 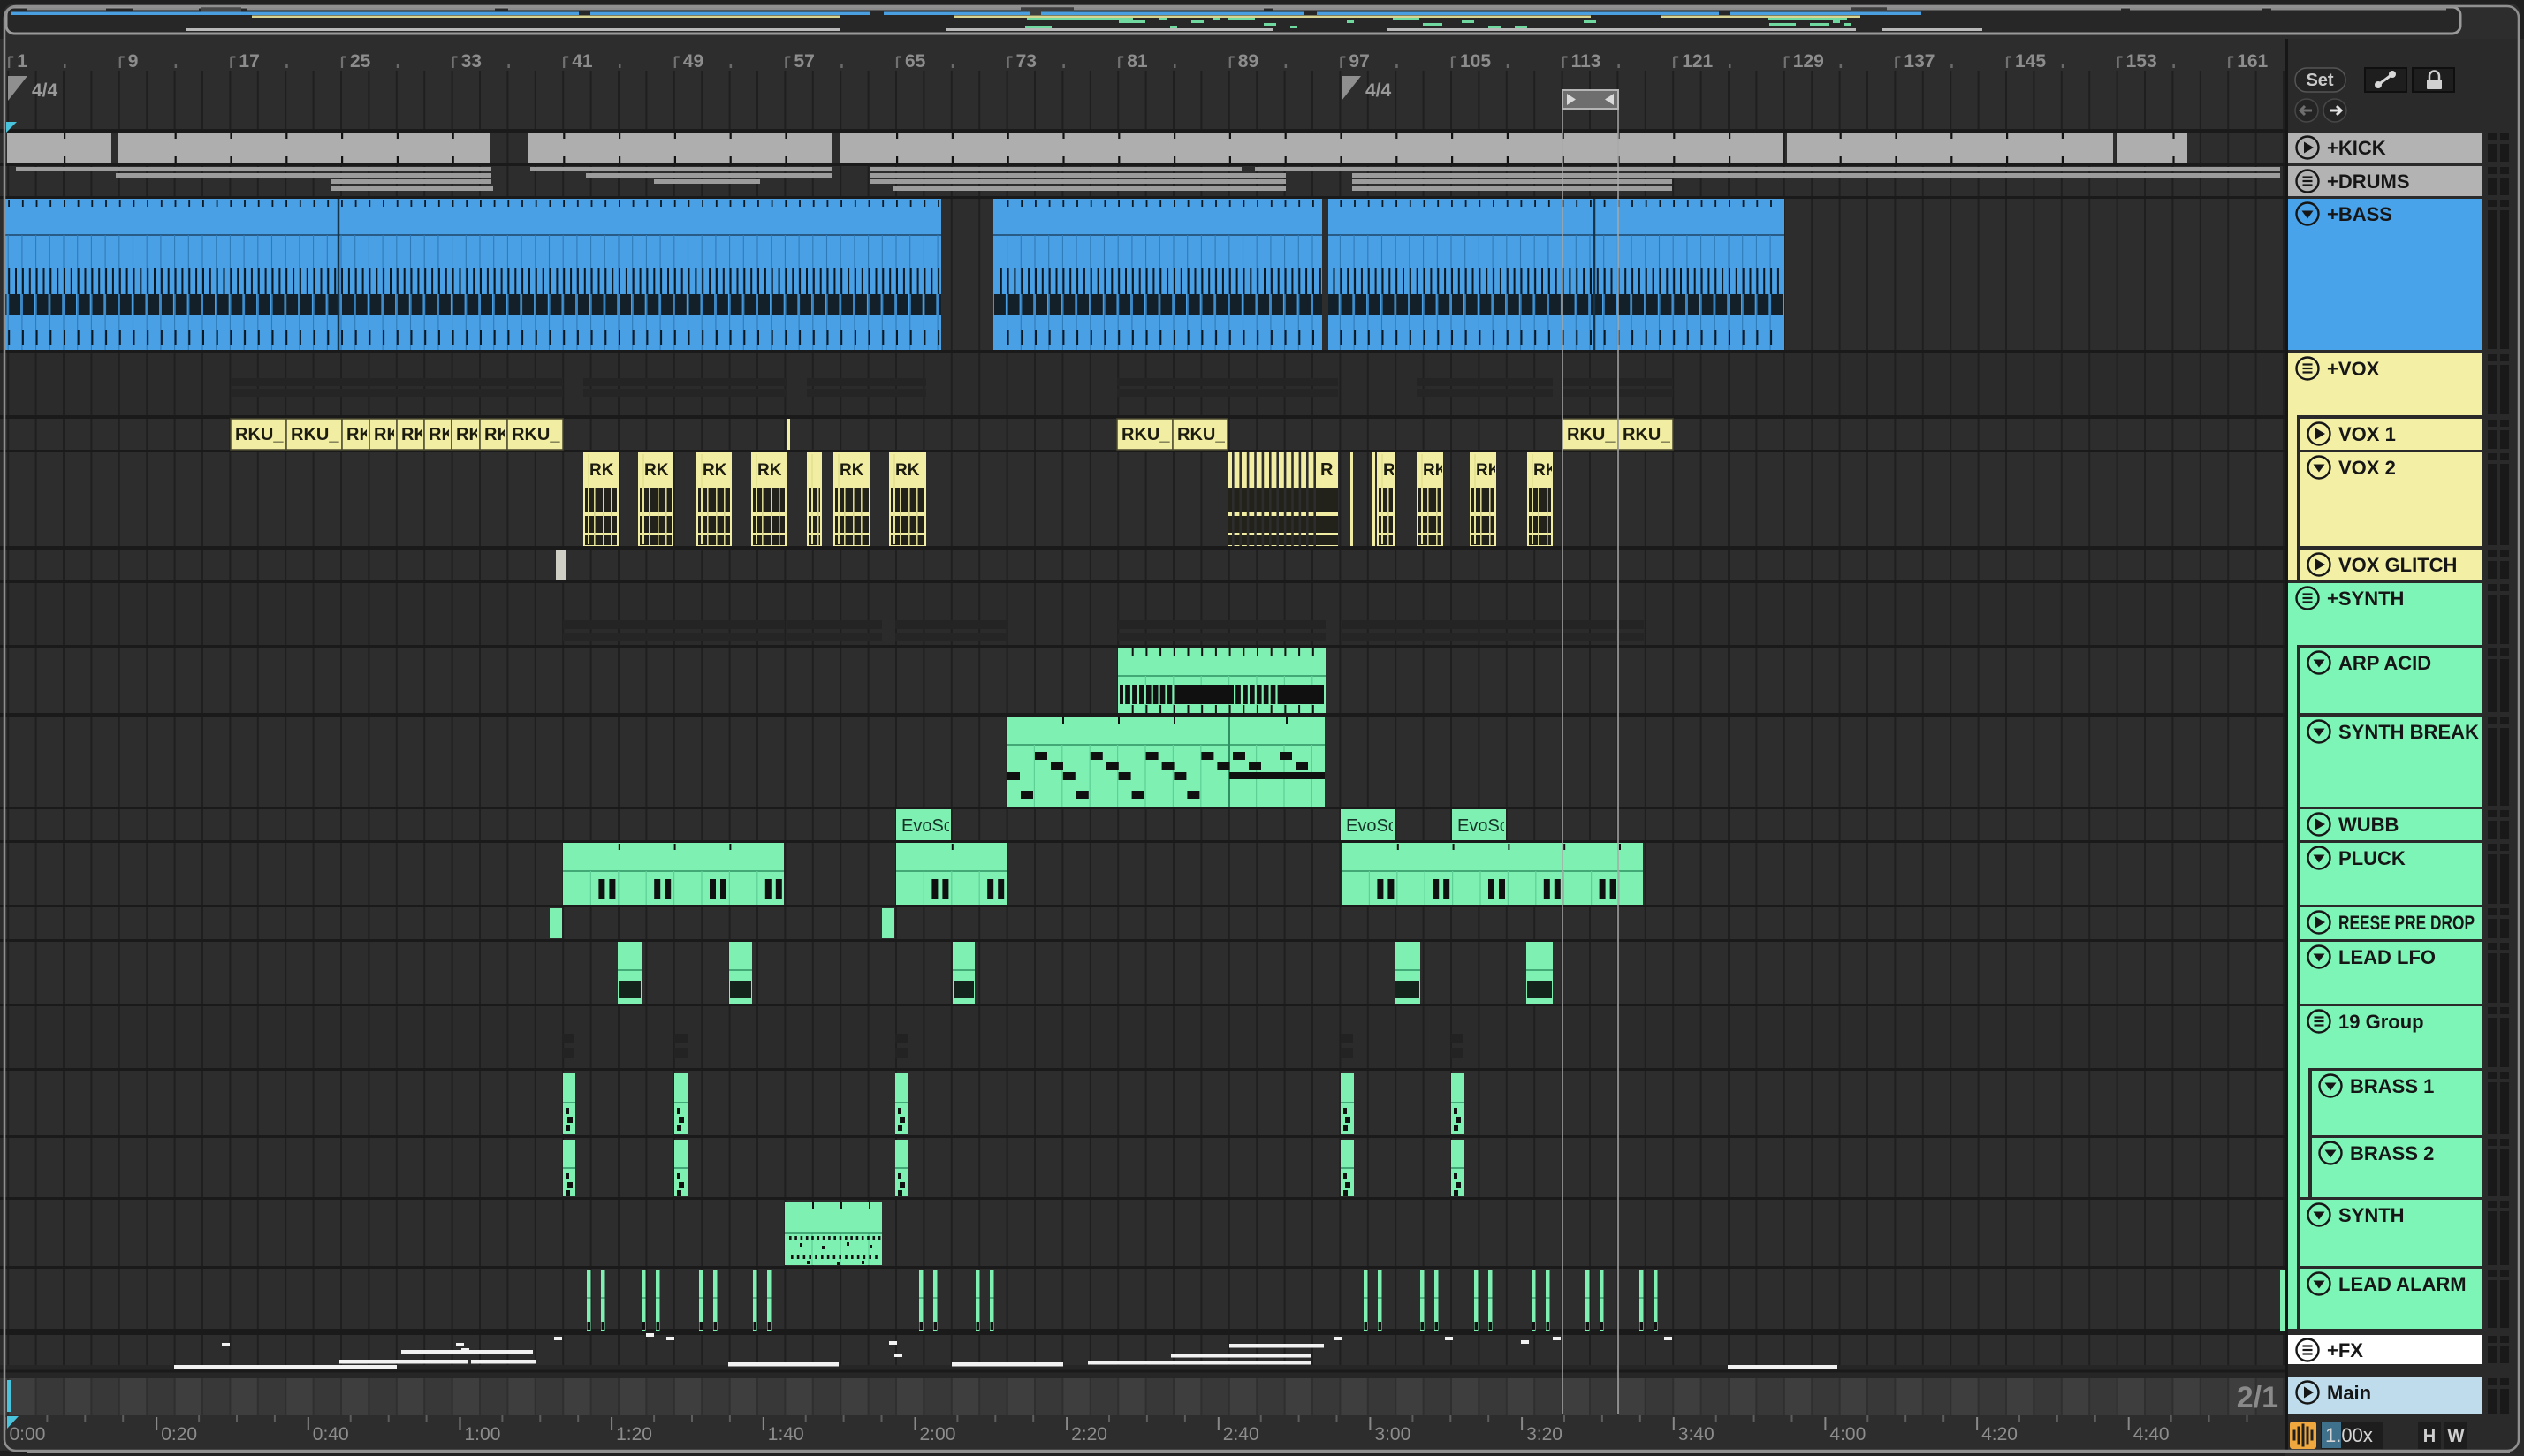 I want to click on svg-text: PLUCK, so click(x=2372, y=858).